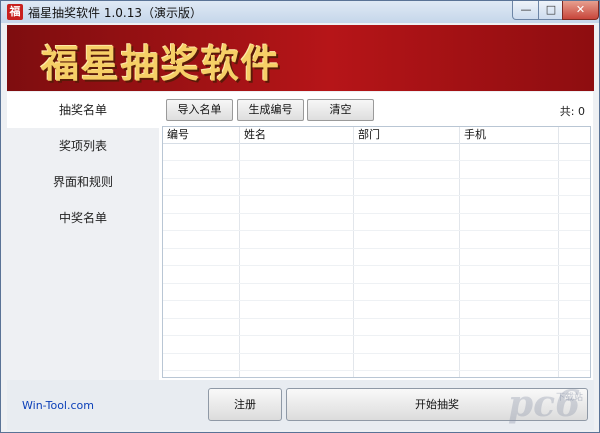  I want to click on maximize-button: □, so click(551, 10).